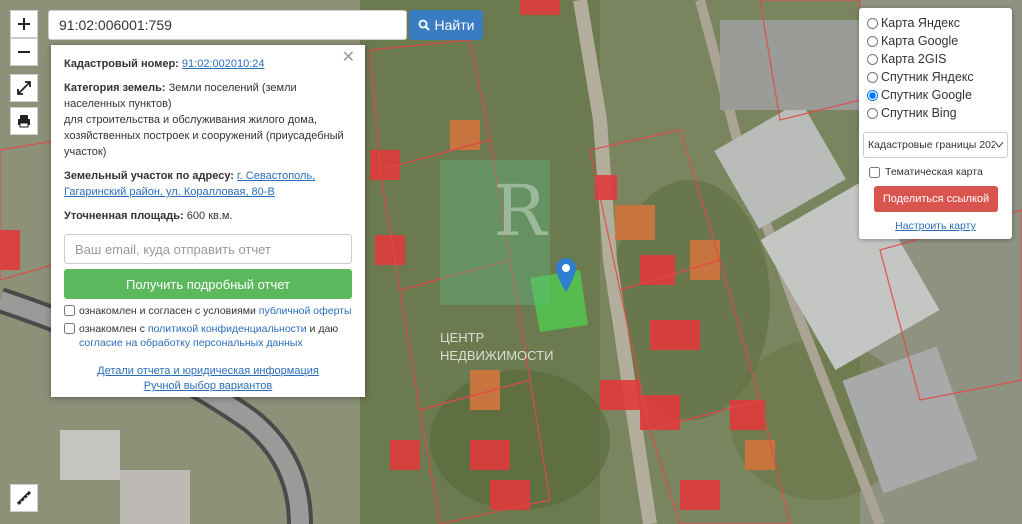 Image resolution: width=1022 pixels, height=524 pixels. Describe the element at coordinates (115, 88) in the screenshot. I see `category-label: Категория земель:` at that location.